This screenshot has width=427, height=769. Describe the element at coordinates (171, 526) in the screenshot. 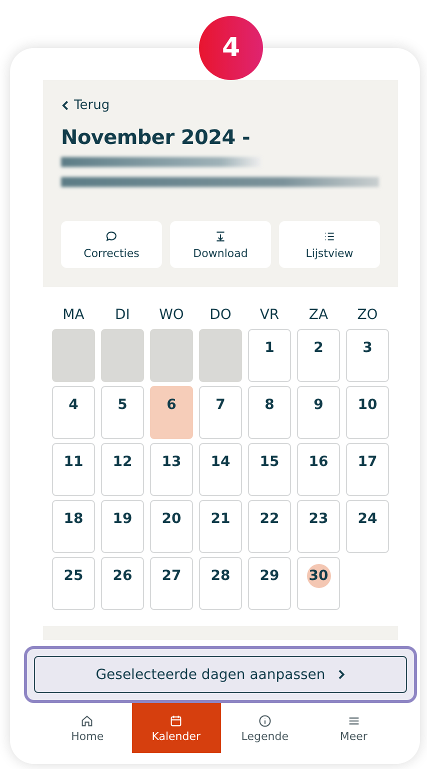

I see `day-cell: 20` at that location.